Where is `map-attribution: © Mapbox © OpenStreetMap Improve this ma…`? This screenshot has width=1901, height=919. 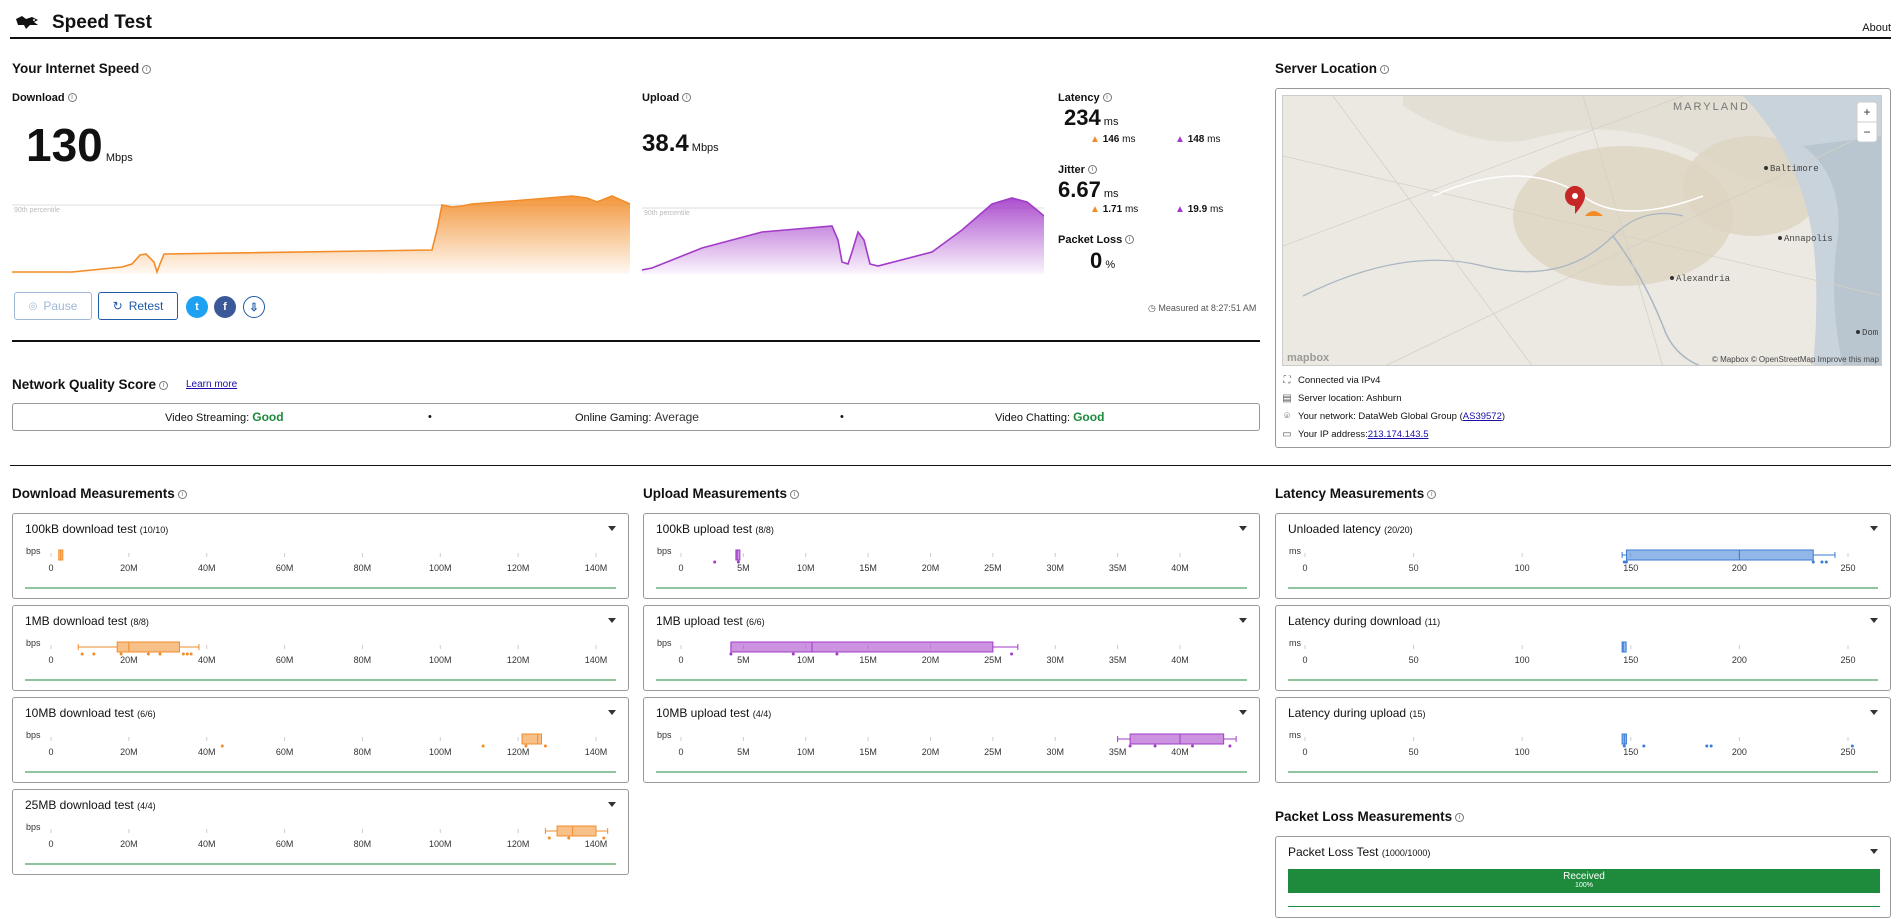 map-attribution: © Mapbox © OpenStreetMap Improve this ma… is located at coordinates (1796, 359).